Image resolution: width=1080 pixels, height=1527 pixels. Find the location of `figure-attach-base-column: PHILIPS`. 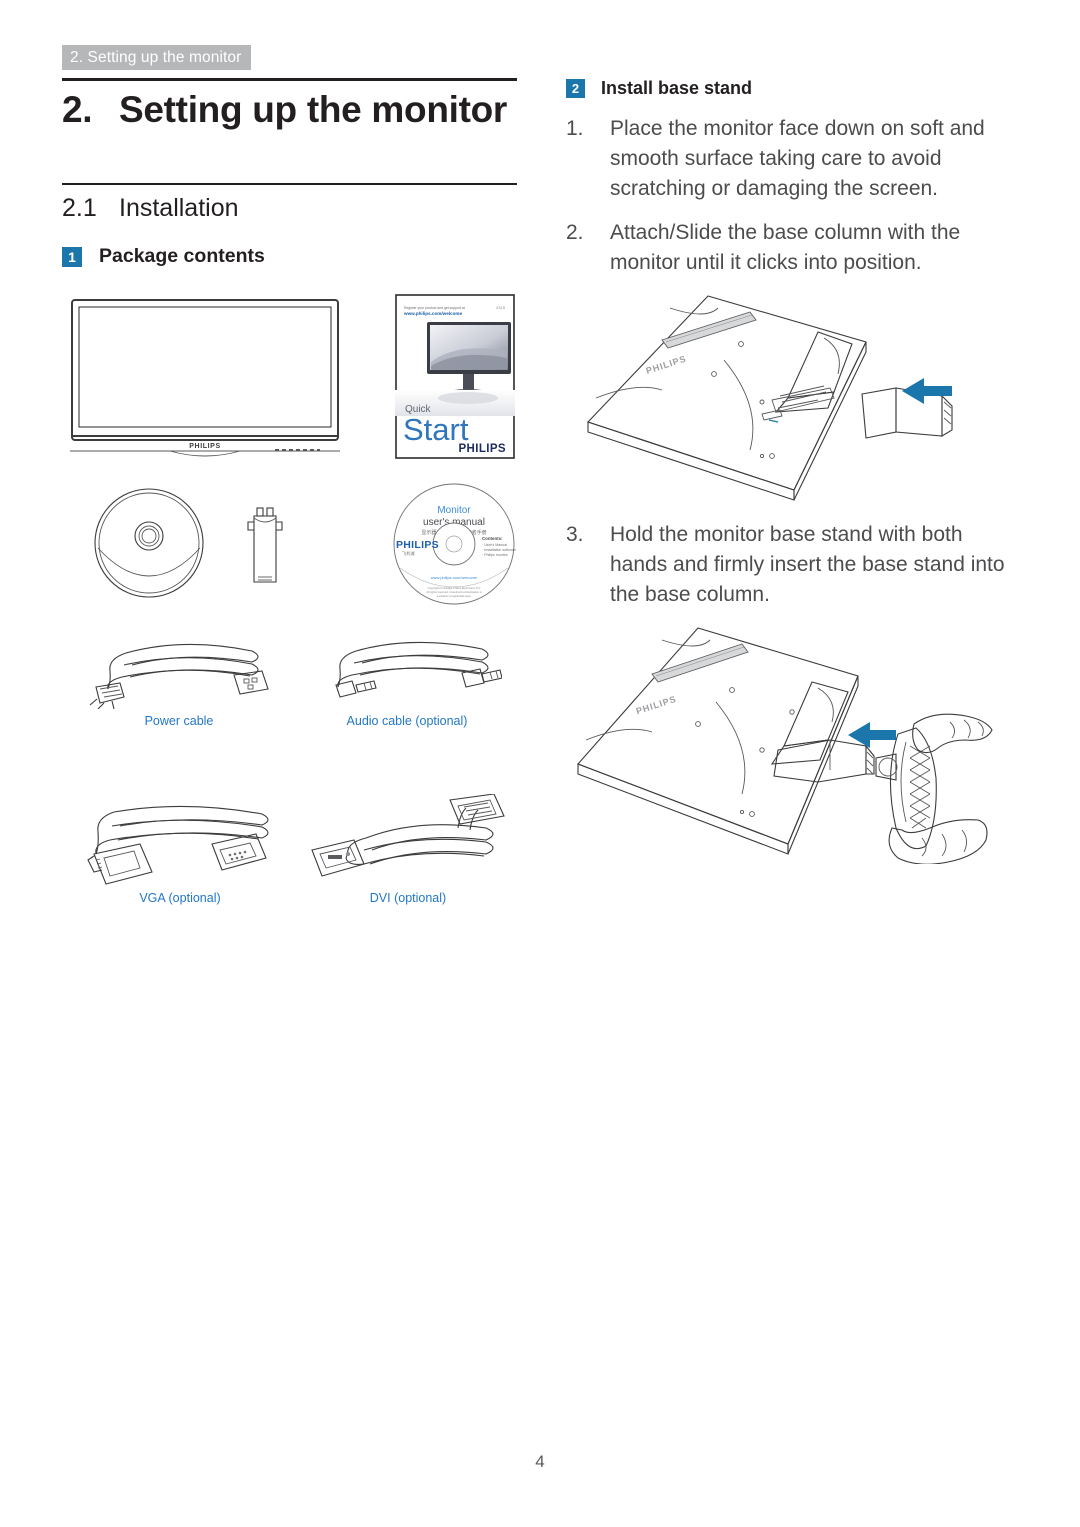

figure-attach-base-column: PHILIPS is located at coordinates (792, 400).